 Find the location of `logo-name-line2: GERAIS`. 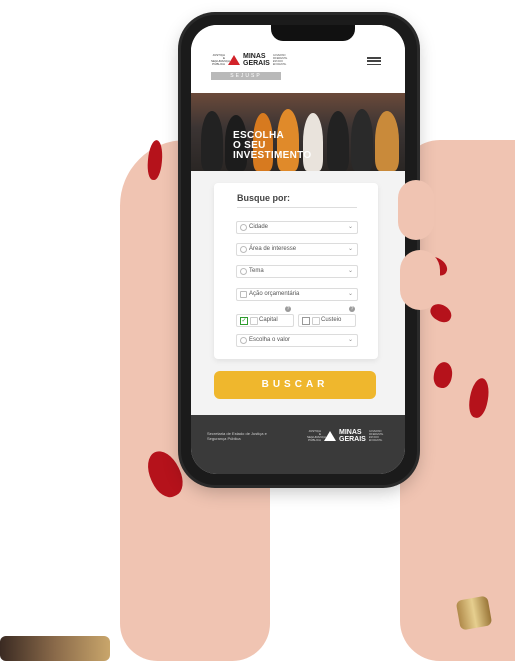

logo-name-line2: GERAIS is located at coordinates (256, 63).